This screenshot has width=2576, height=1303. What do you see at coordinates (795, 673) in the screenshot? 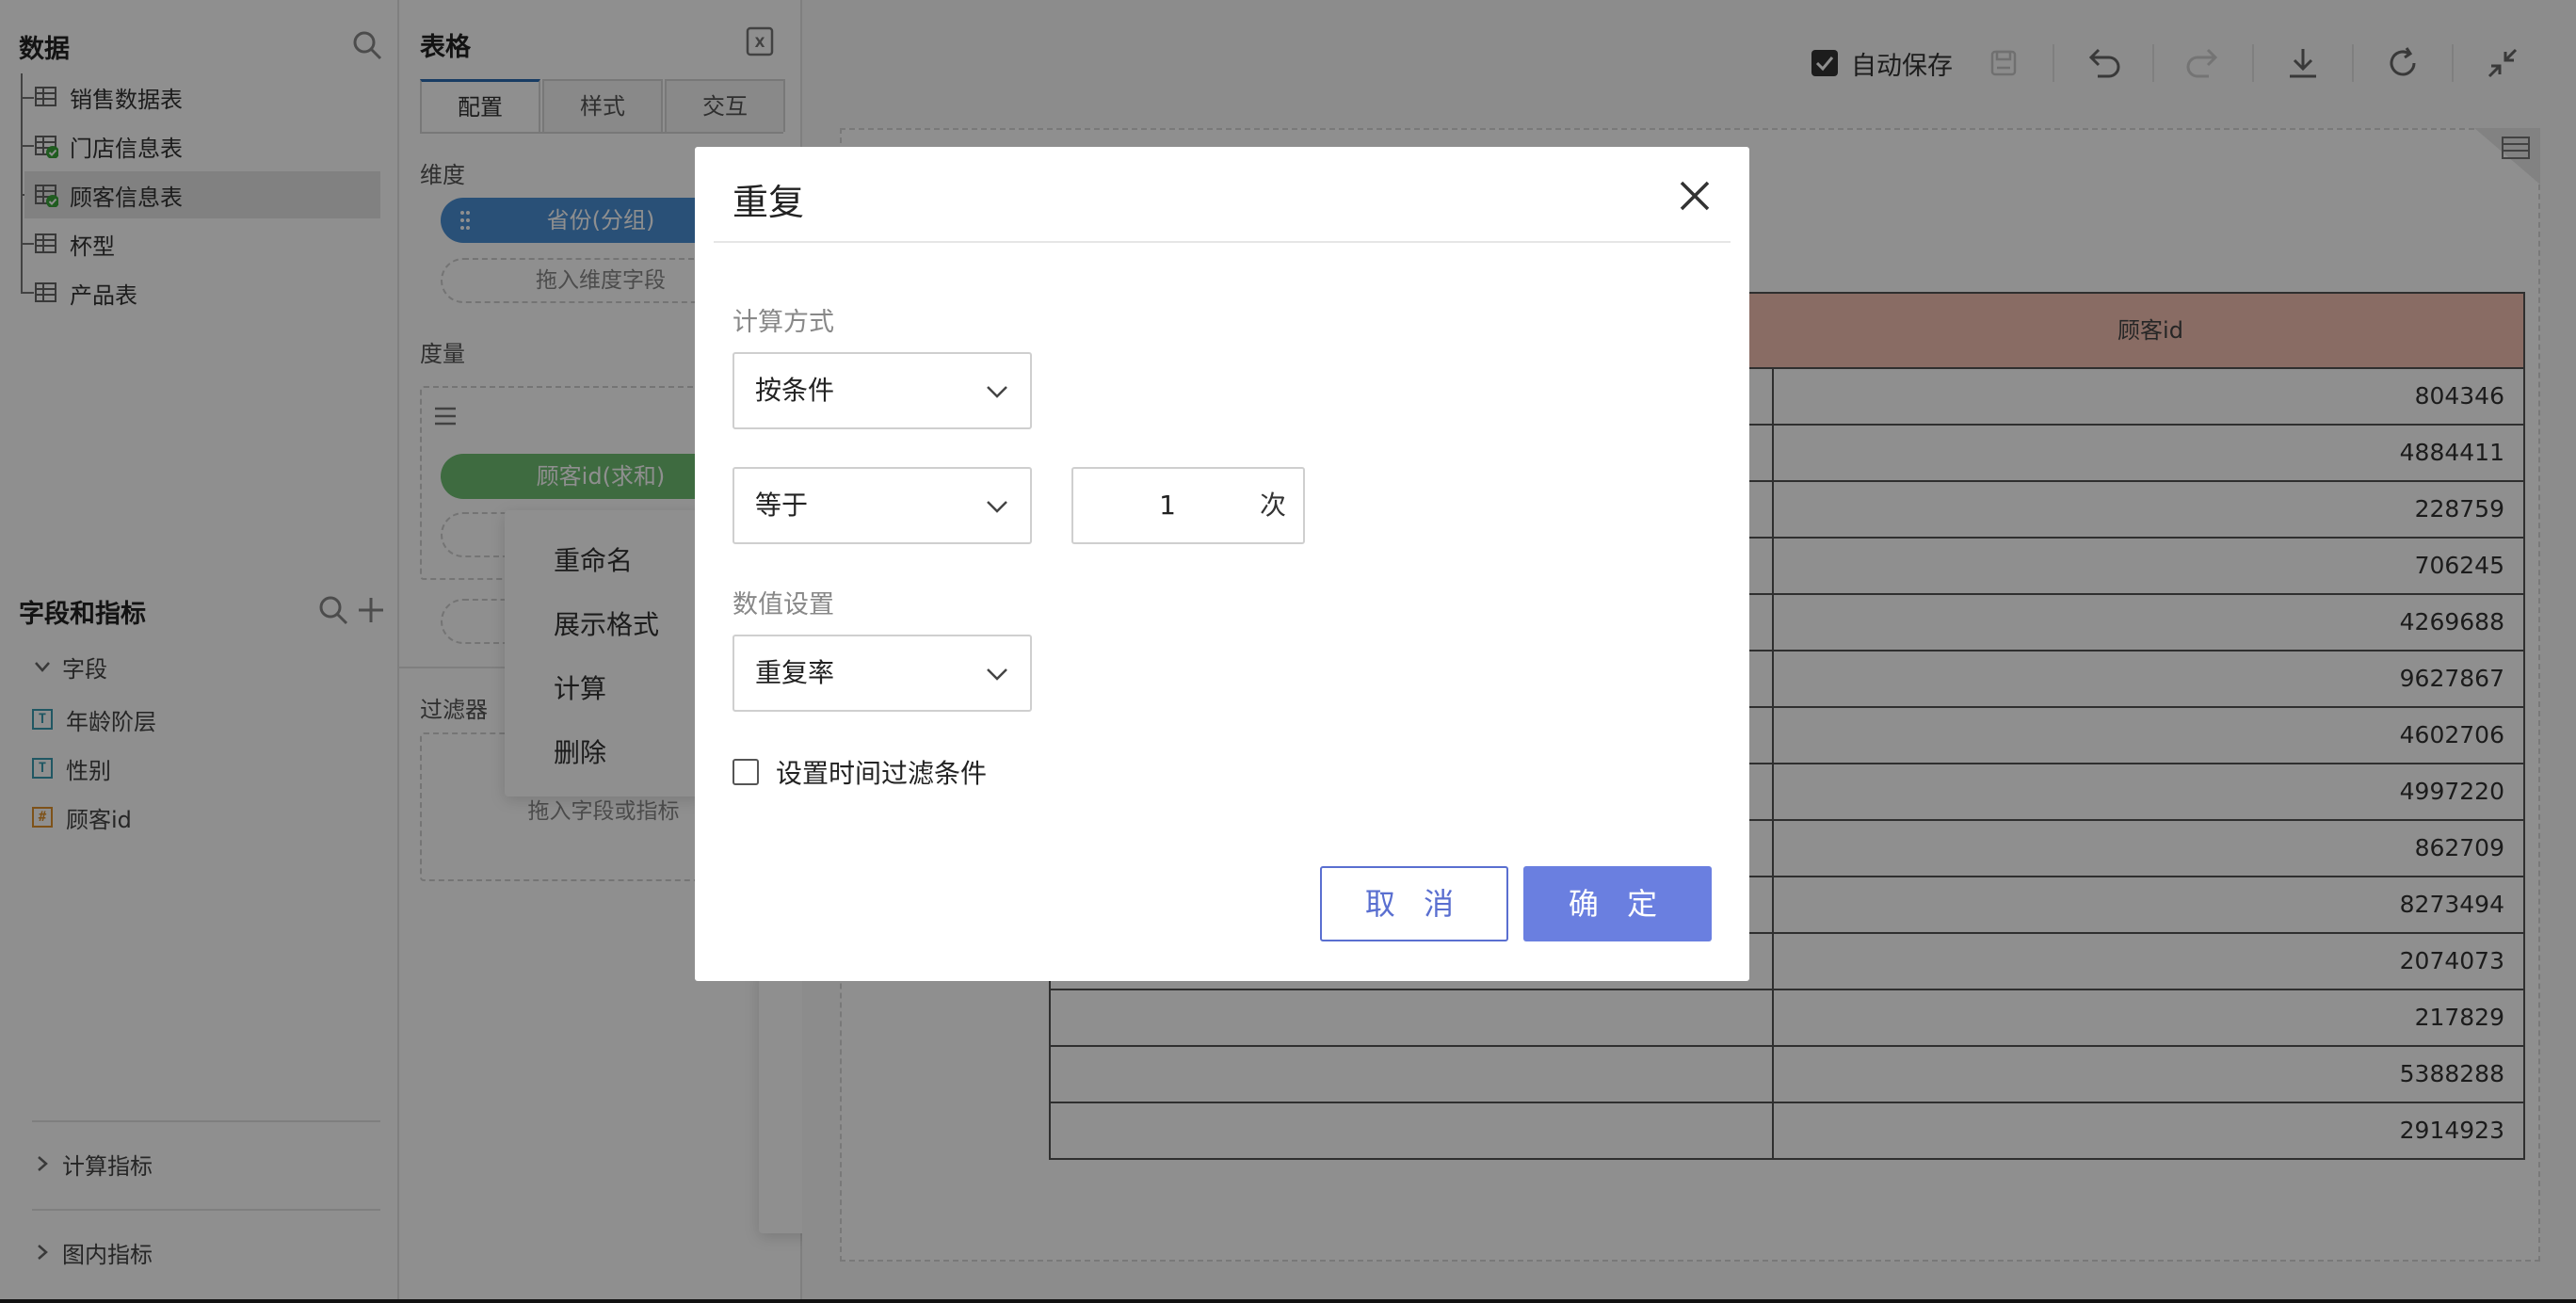
I see `value-setting-value: 重复率` at bounding box center [795, 673].